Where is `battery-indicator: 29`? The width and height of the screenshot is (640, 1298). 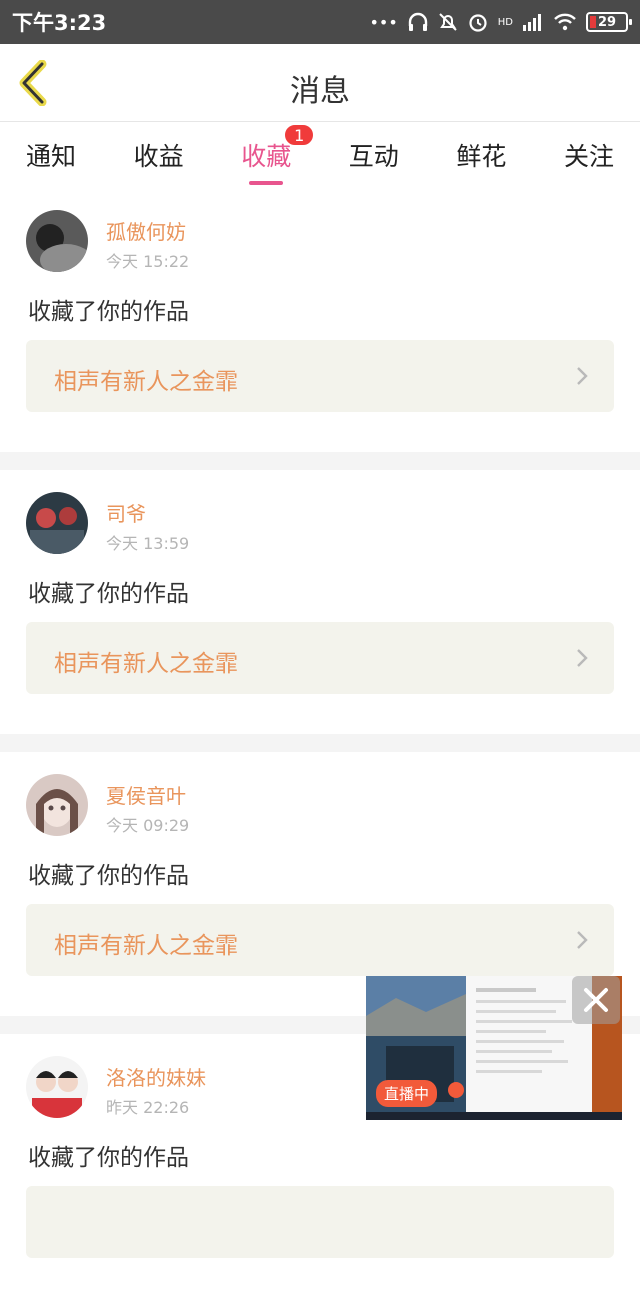 battery-indicator: 29 is located at coordinates (609, 22).